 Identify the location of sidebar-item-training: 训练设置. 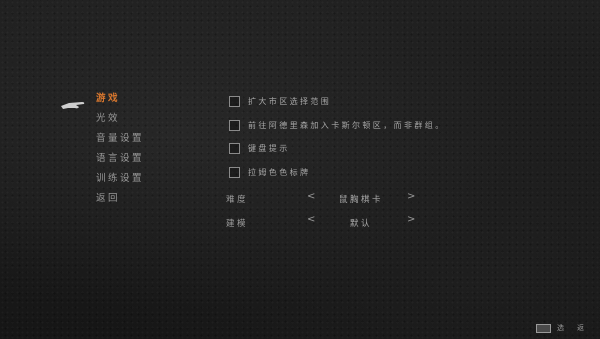
(120, 181).